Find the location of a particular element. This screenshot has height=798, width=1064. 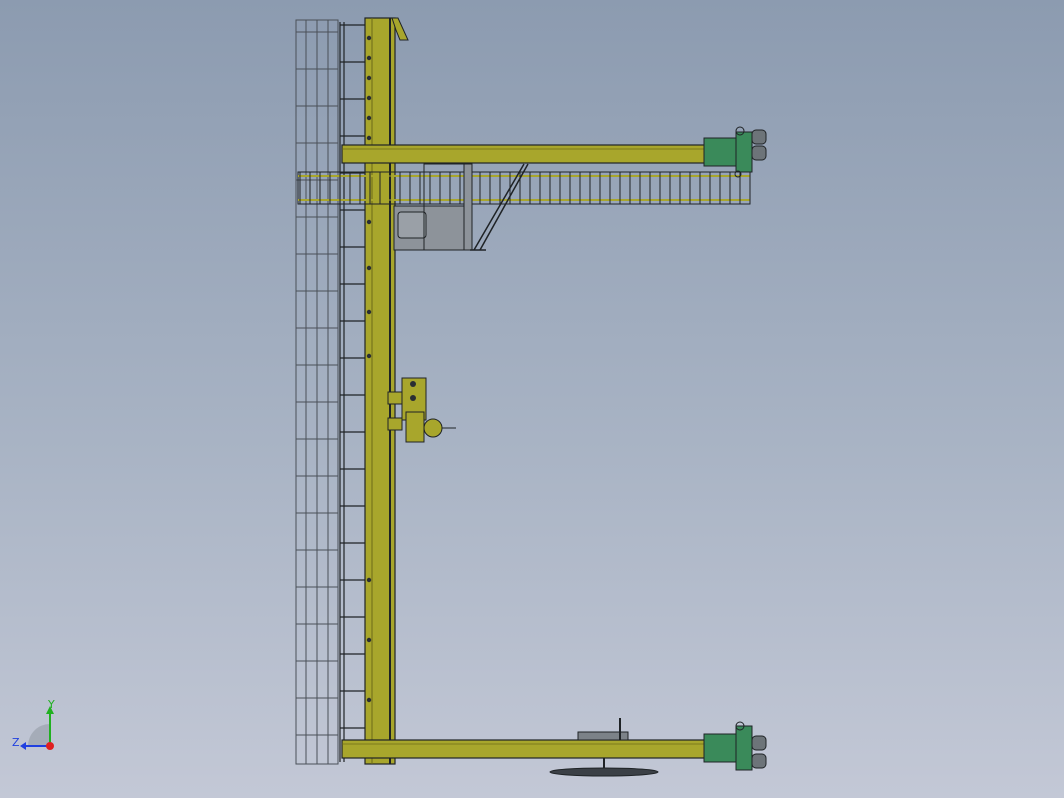

coordinate-triad-icon: Y Z is located at coordinates (33, 724).